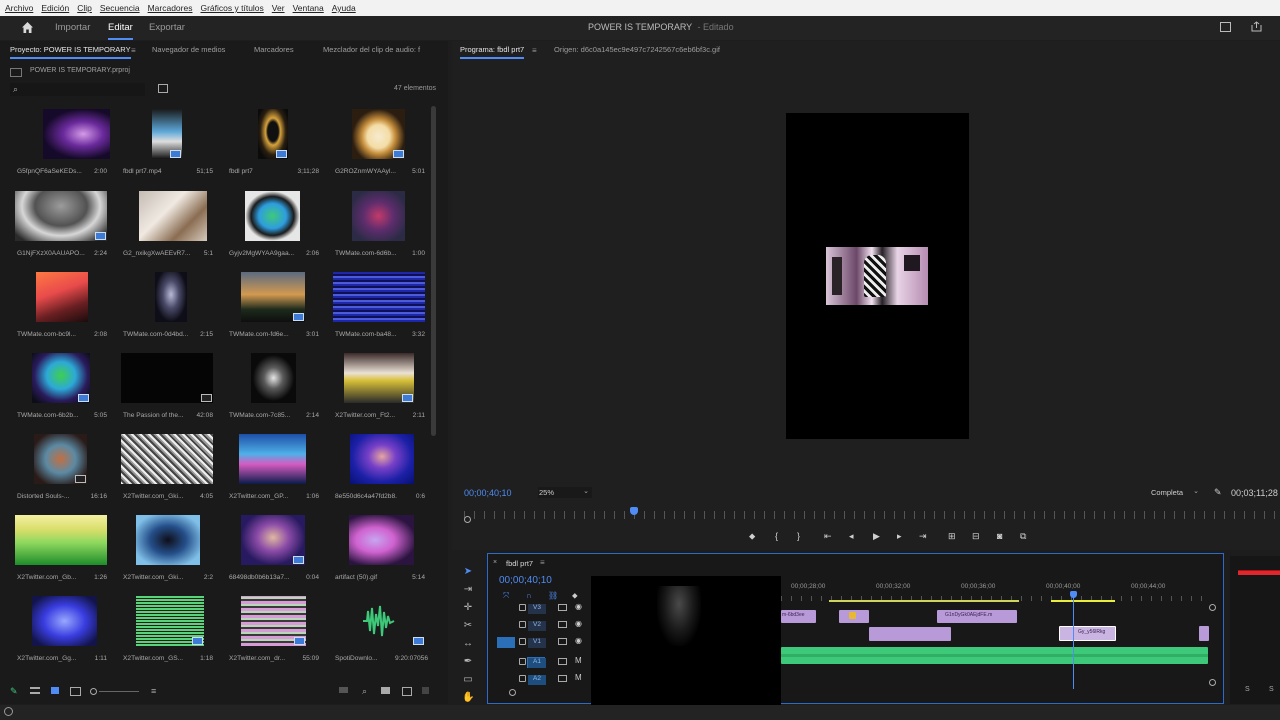 This screenshot has height=720, width=1280. I want to click on track-label-v1: V1, so click(537, 643).